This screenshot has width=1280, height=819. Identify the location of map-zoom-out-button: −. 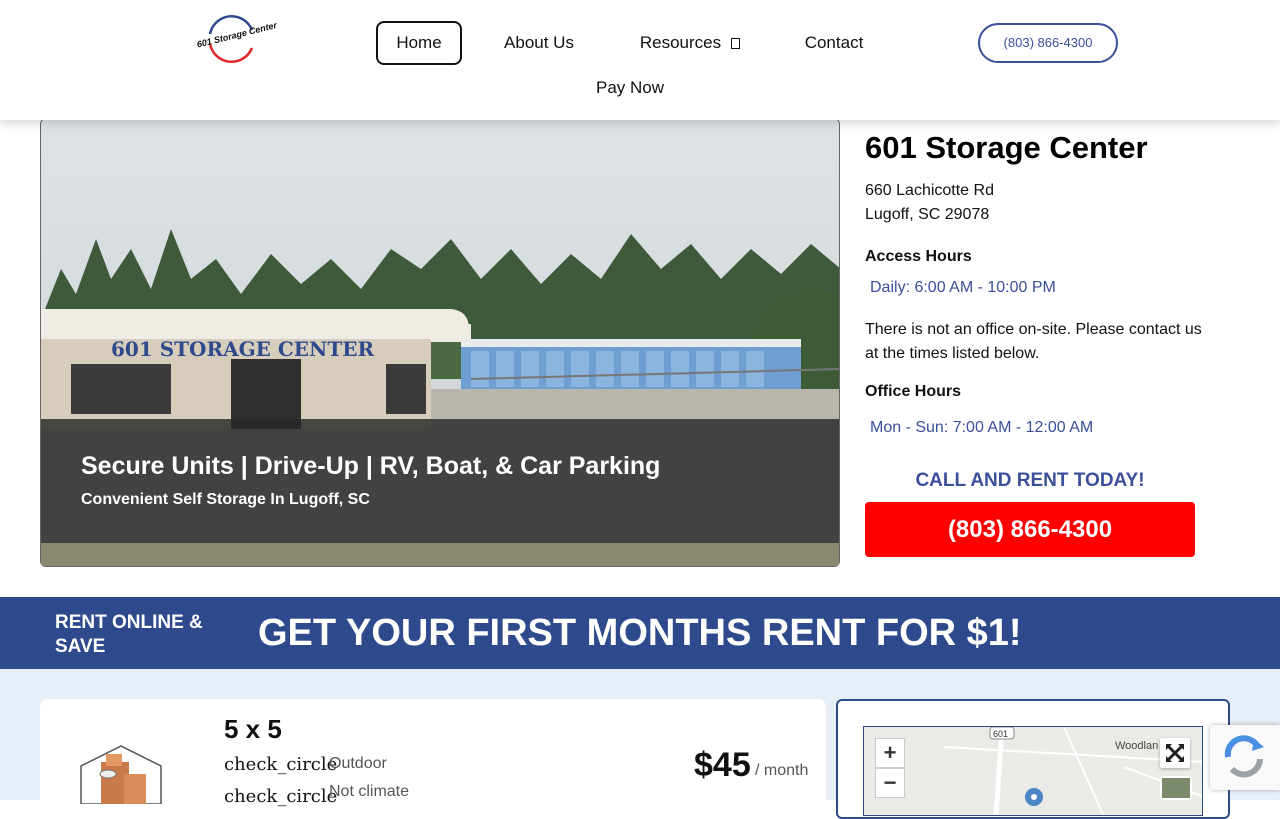
(890, 783).